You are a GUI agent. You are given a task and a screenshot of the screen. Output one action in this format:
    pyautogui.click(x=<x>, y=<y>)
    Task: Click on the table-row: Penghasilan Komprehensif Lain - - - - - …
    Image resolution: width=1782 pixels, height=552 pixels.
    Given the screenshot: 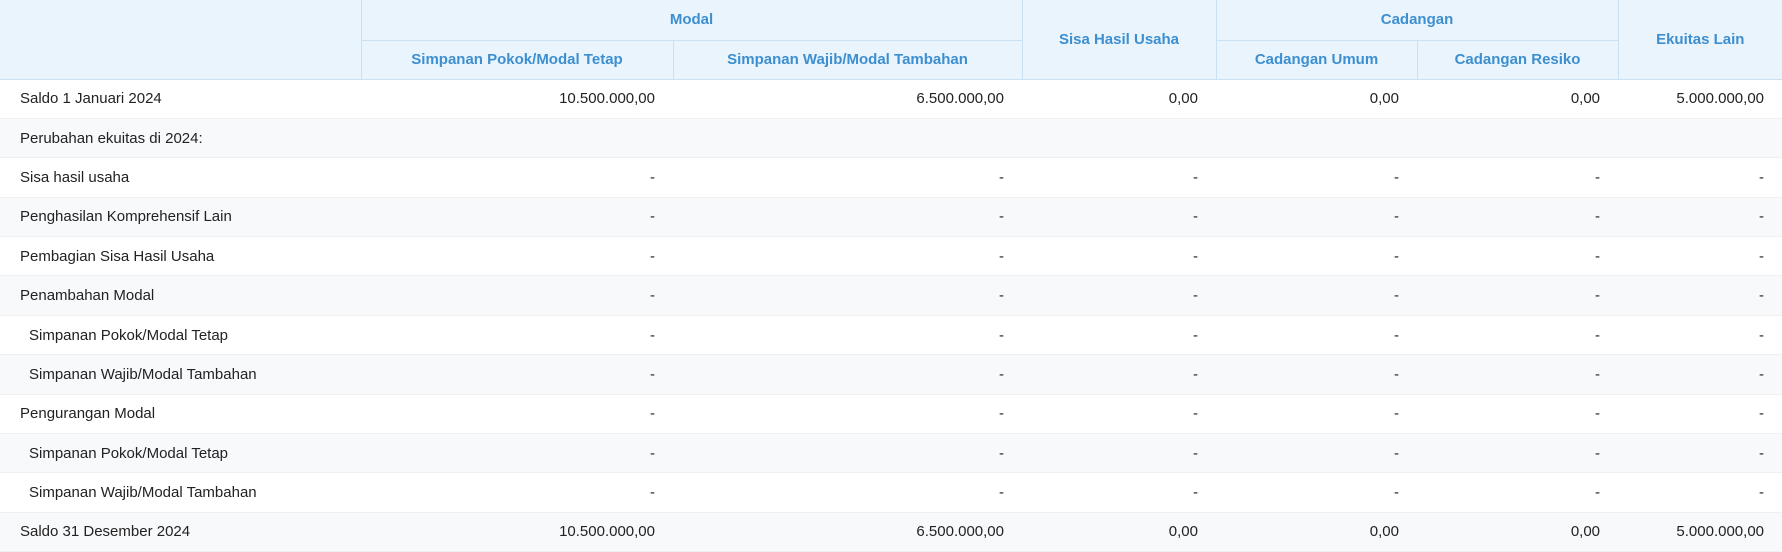 What is the action you would take?
    pyautogui.click(x=891, y=217)
    